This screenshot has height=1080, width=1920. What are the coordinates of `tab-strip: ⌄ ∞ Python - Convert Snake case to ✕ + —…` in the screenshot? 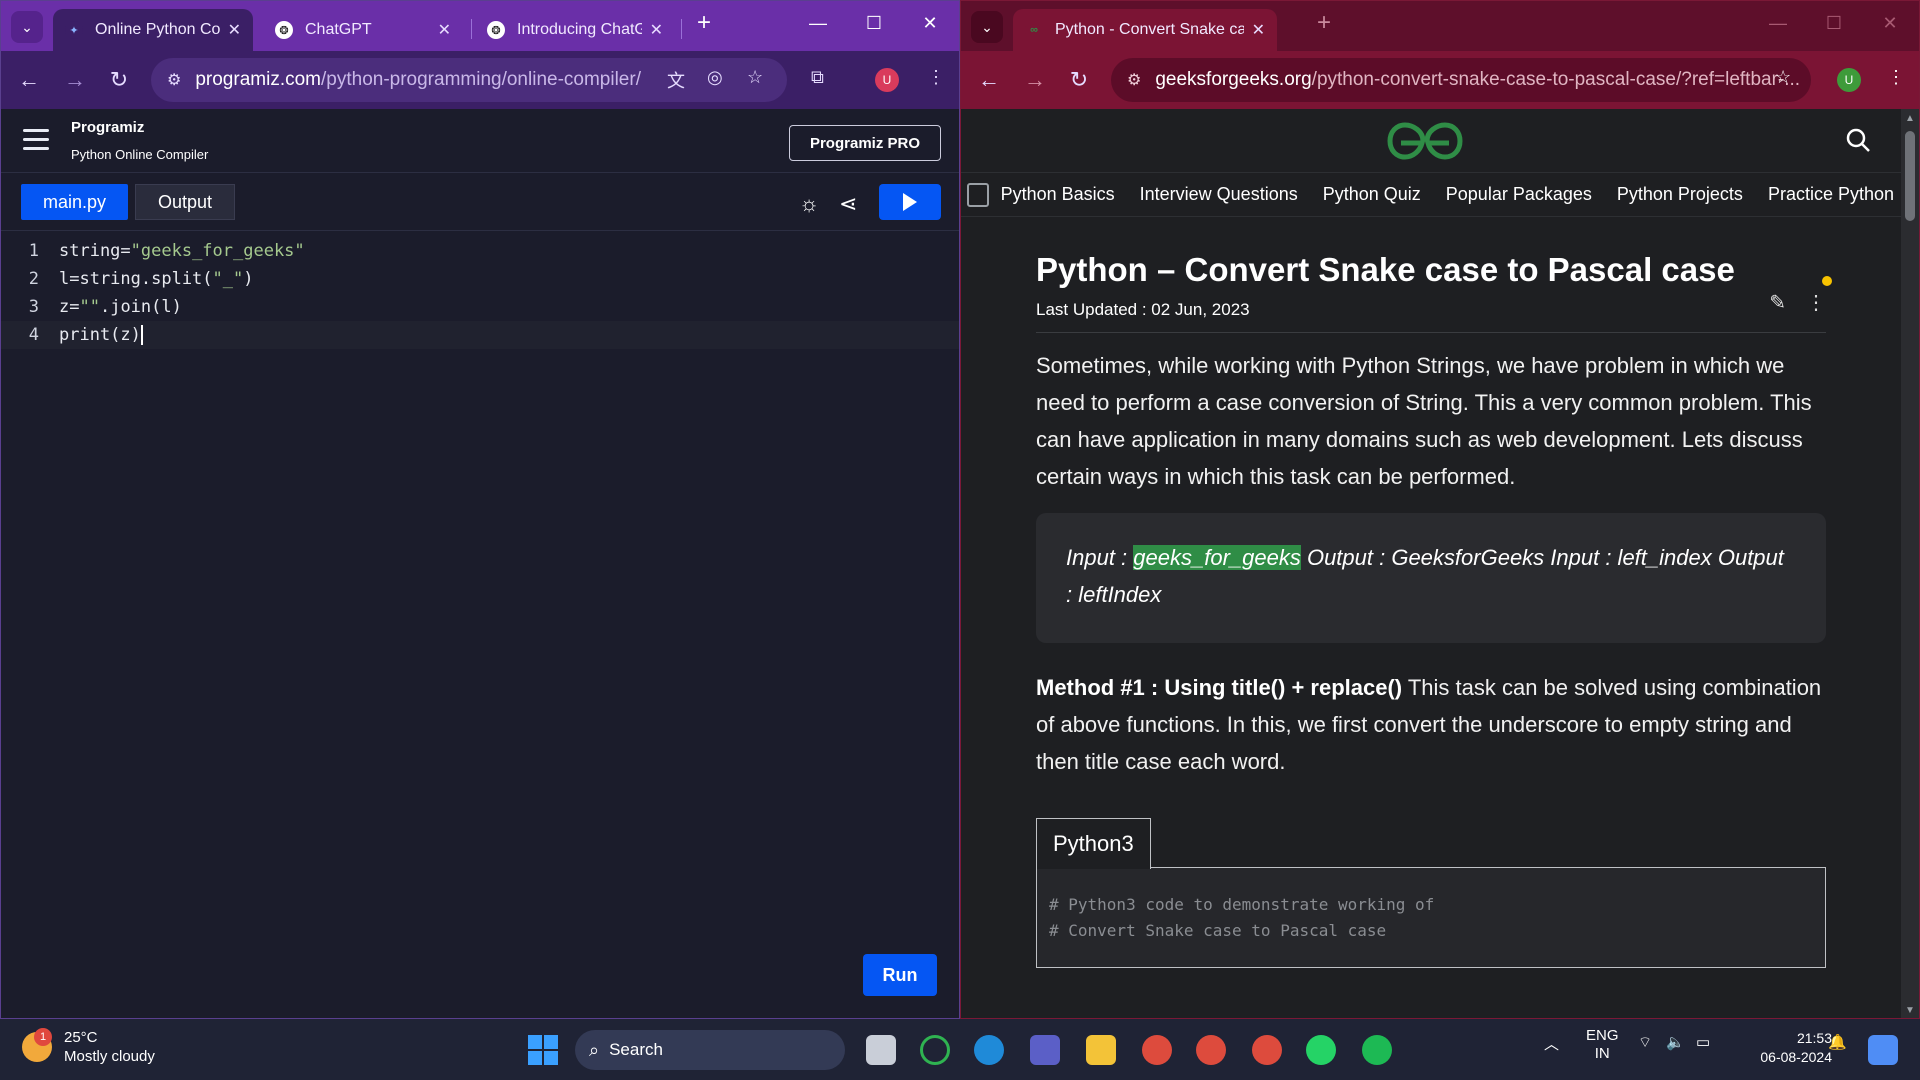 It's located at (1440, 26).